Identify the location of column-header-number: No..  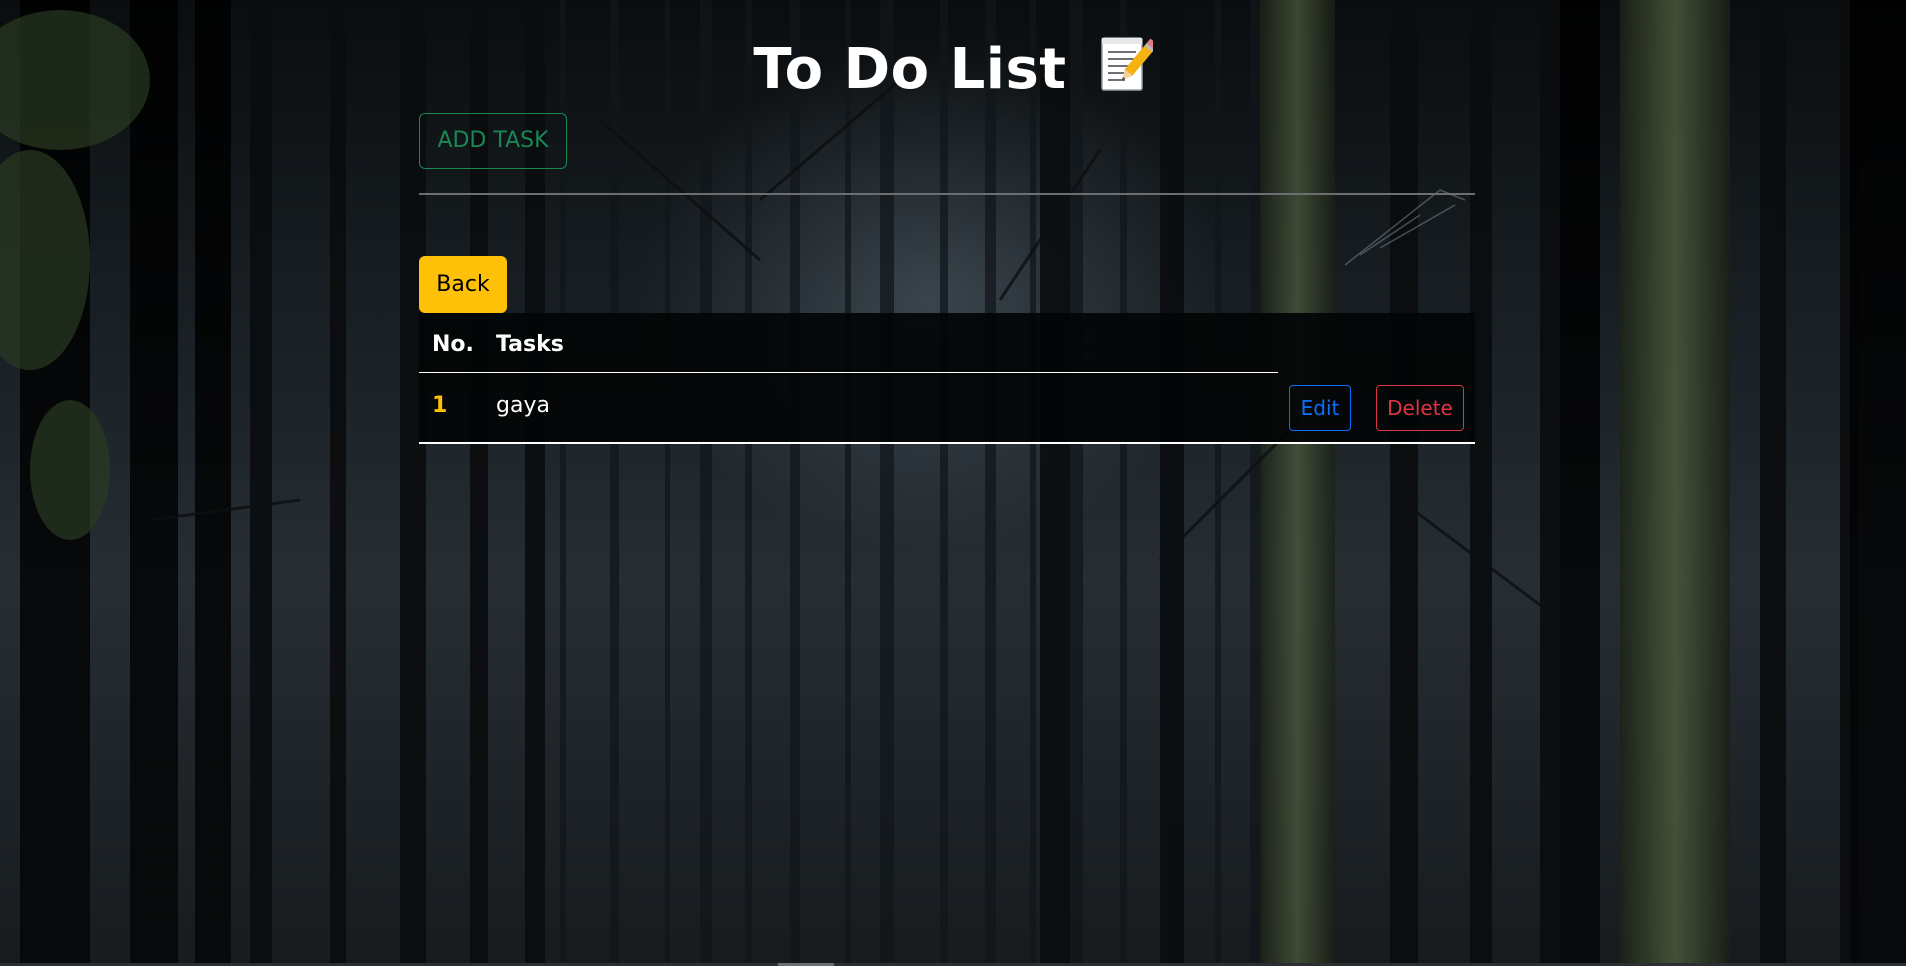
(453, 344).